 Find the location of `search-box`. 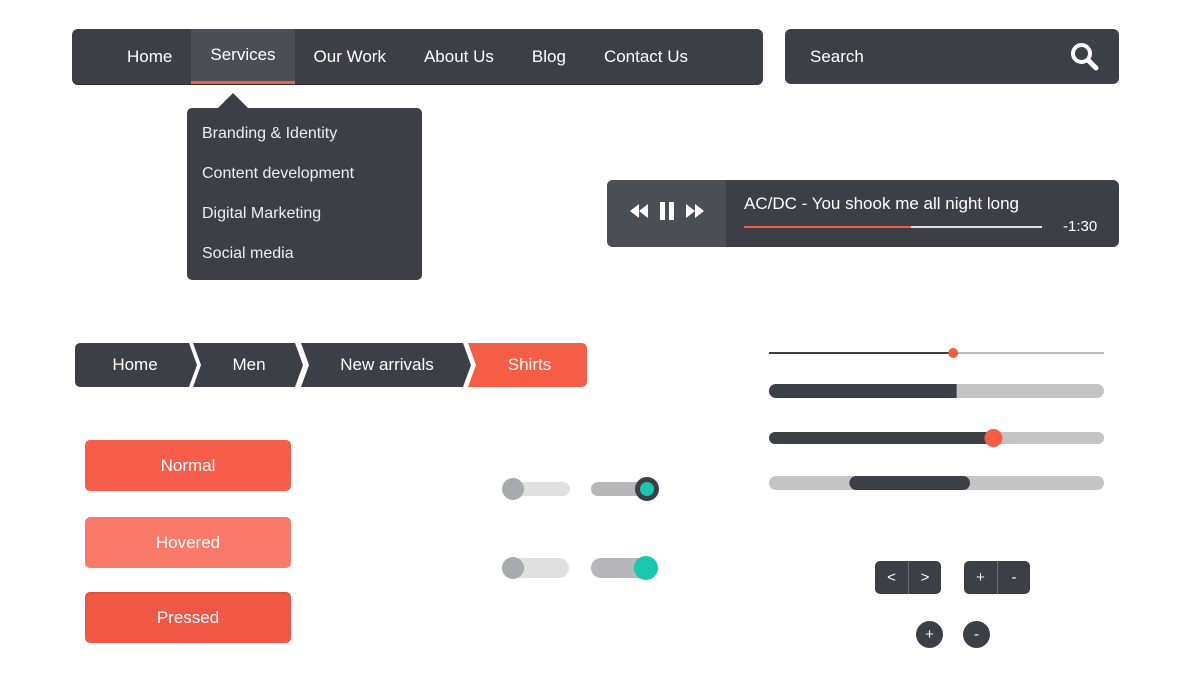

search-box is located at coordinates (952, 56).